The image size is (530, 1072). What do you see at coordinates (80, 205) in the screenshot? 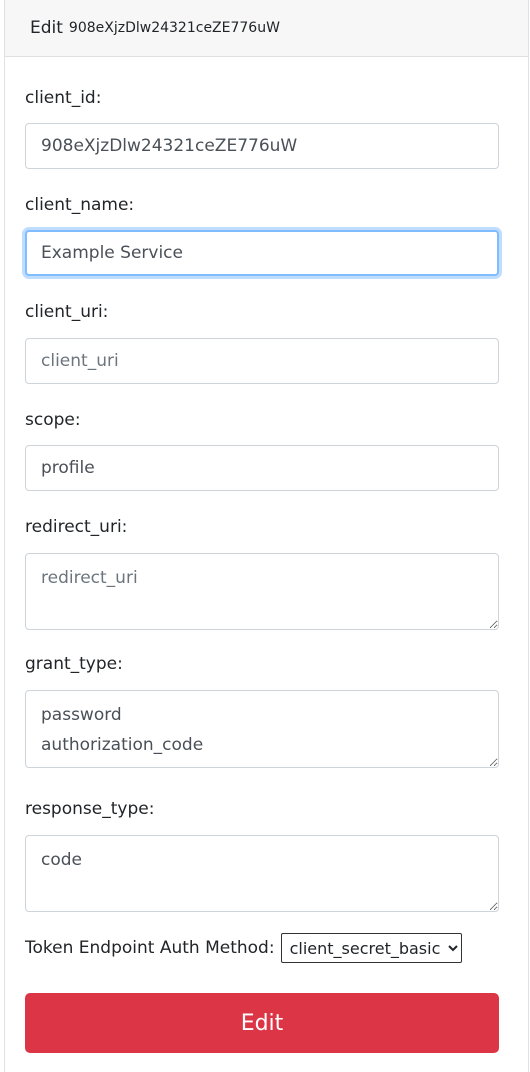
I see `client-name-label: client_name:` at bounding box center [80, 205].